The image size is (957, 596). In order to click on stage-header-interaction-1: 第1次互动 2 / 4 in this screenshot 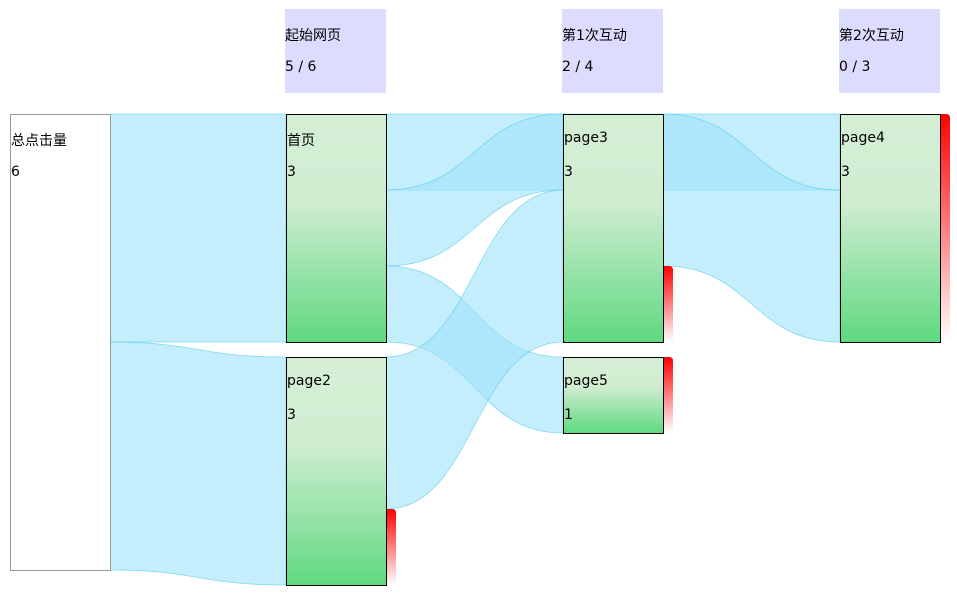, I will do `click(612, 51)`.